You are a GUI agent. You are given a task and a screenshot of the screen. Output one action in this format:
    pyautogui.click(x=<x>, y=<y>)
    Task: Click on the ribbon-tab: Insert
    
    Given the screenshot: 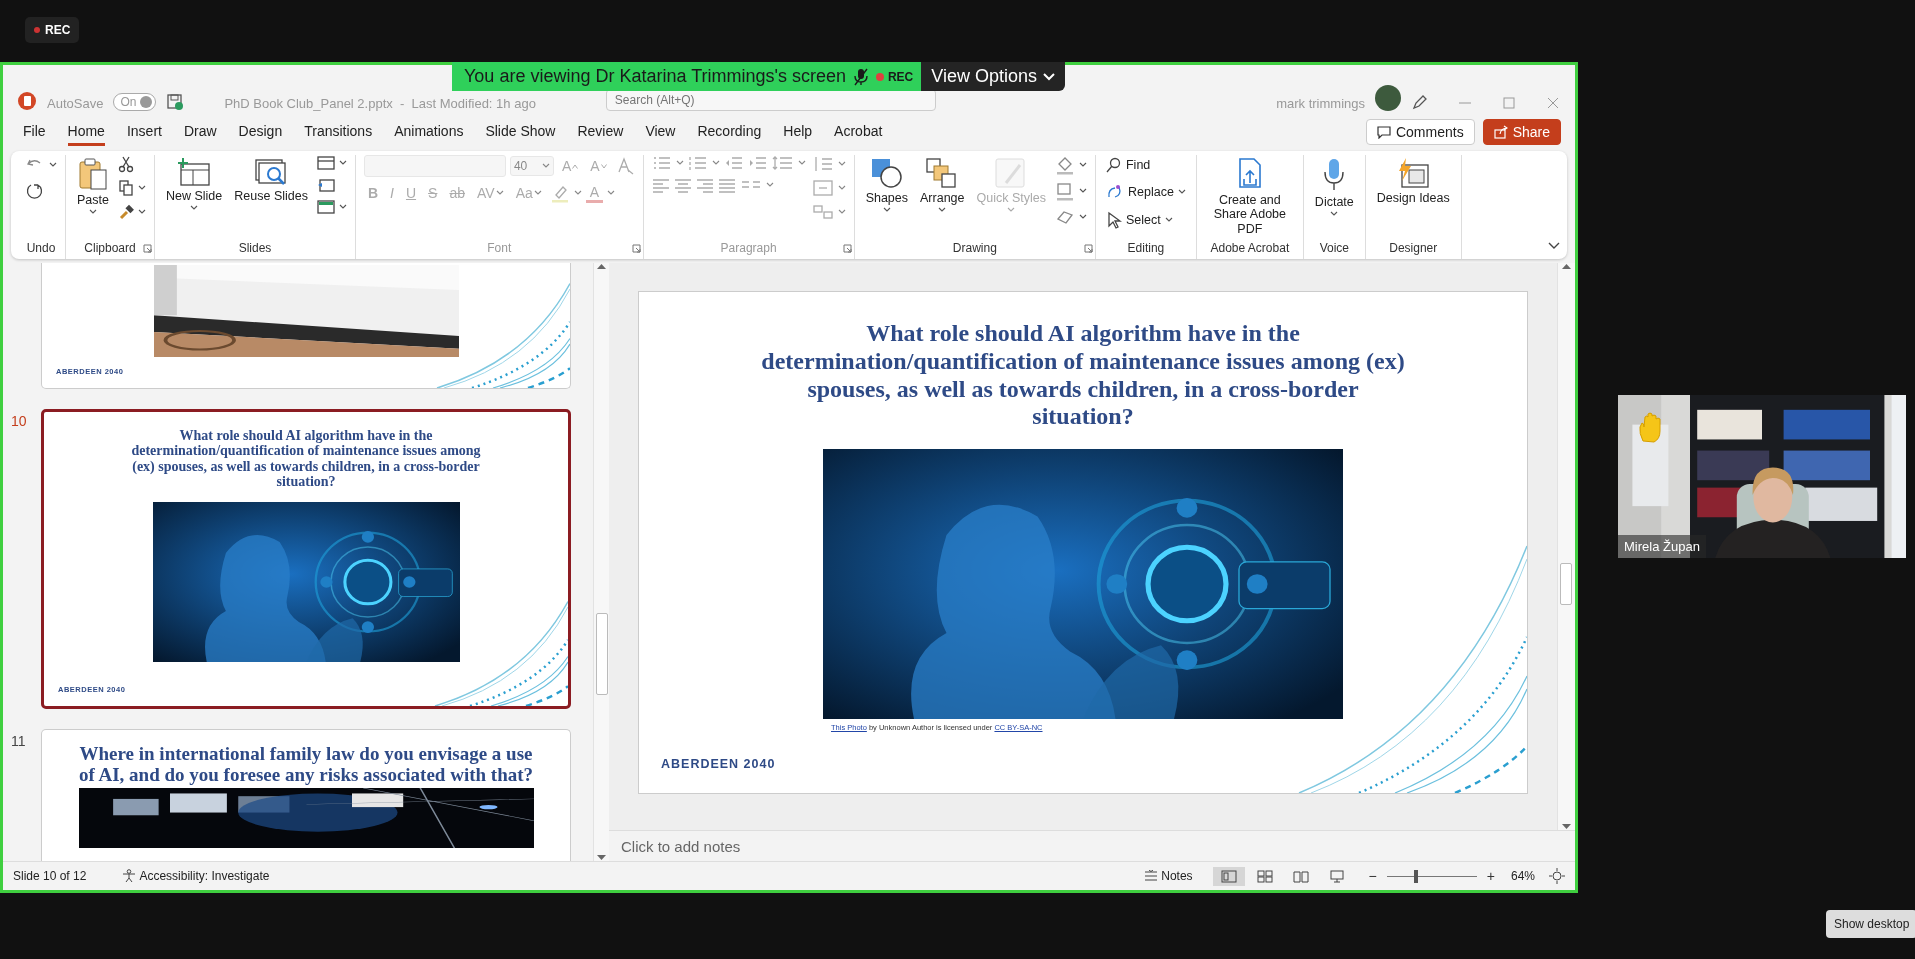 What is the action you would take?
    pyautogui.click(x=144, y=132)
    